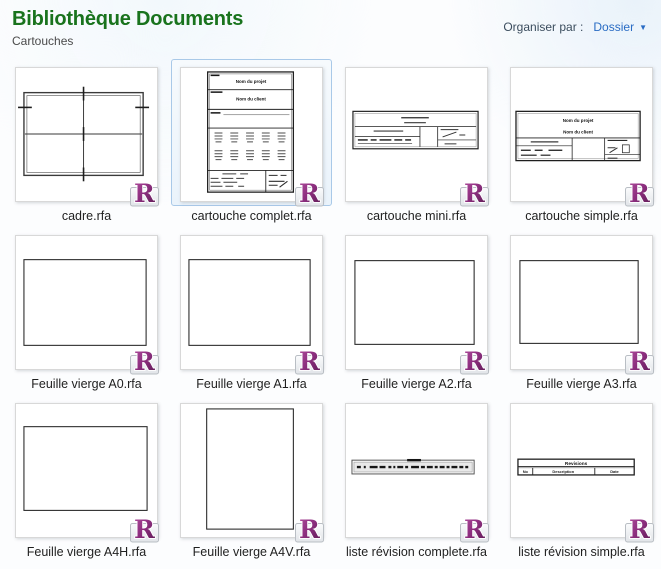  Describe the element at coordinates (614, 471) in the screenshot. I see `svg-text: Date` at that location.